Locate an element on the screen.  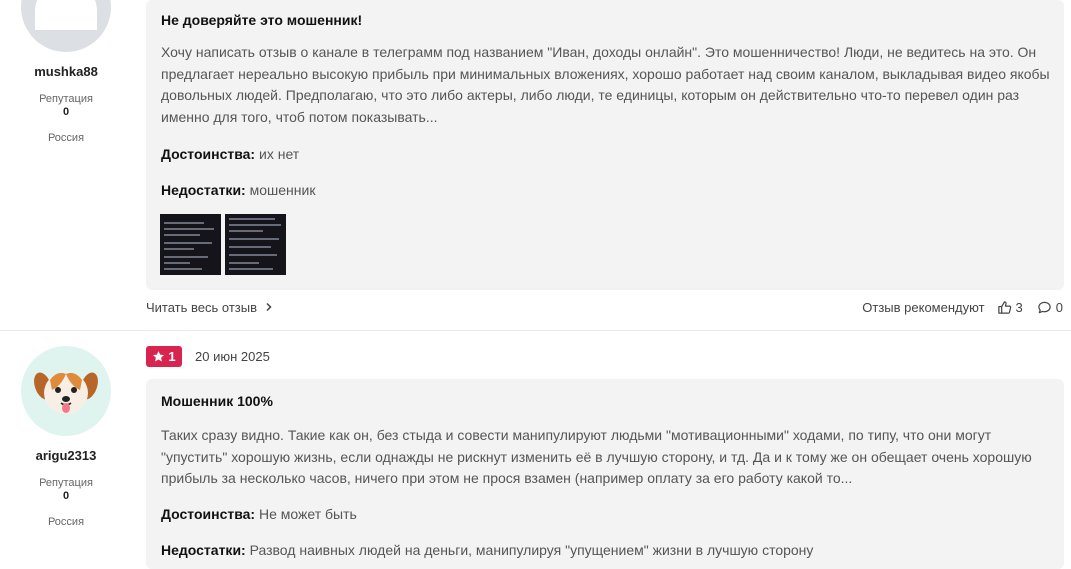
review-actions: Отзыв рекомендуют 3 0 is located at coordinates (962, 307).